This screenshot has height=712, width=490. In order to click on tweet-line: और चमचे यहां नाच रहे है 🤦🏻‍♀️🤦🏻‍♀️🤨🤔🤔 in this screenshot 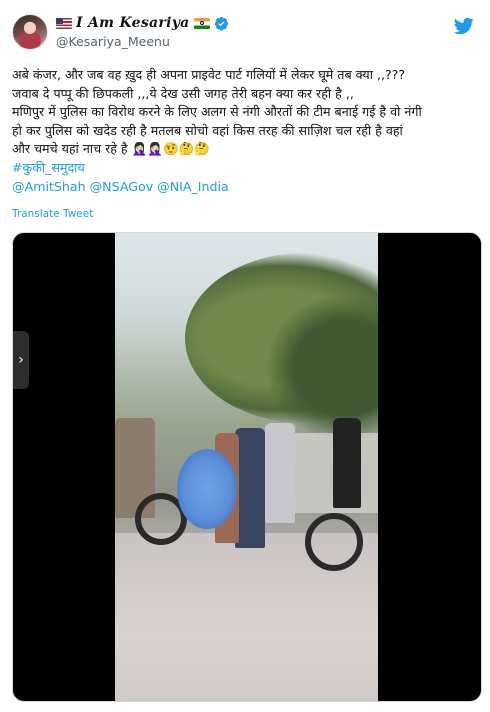, I will do `click(111, 149)`.